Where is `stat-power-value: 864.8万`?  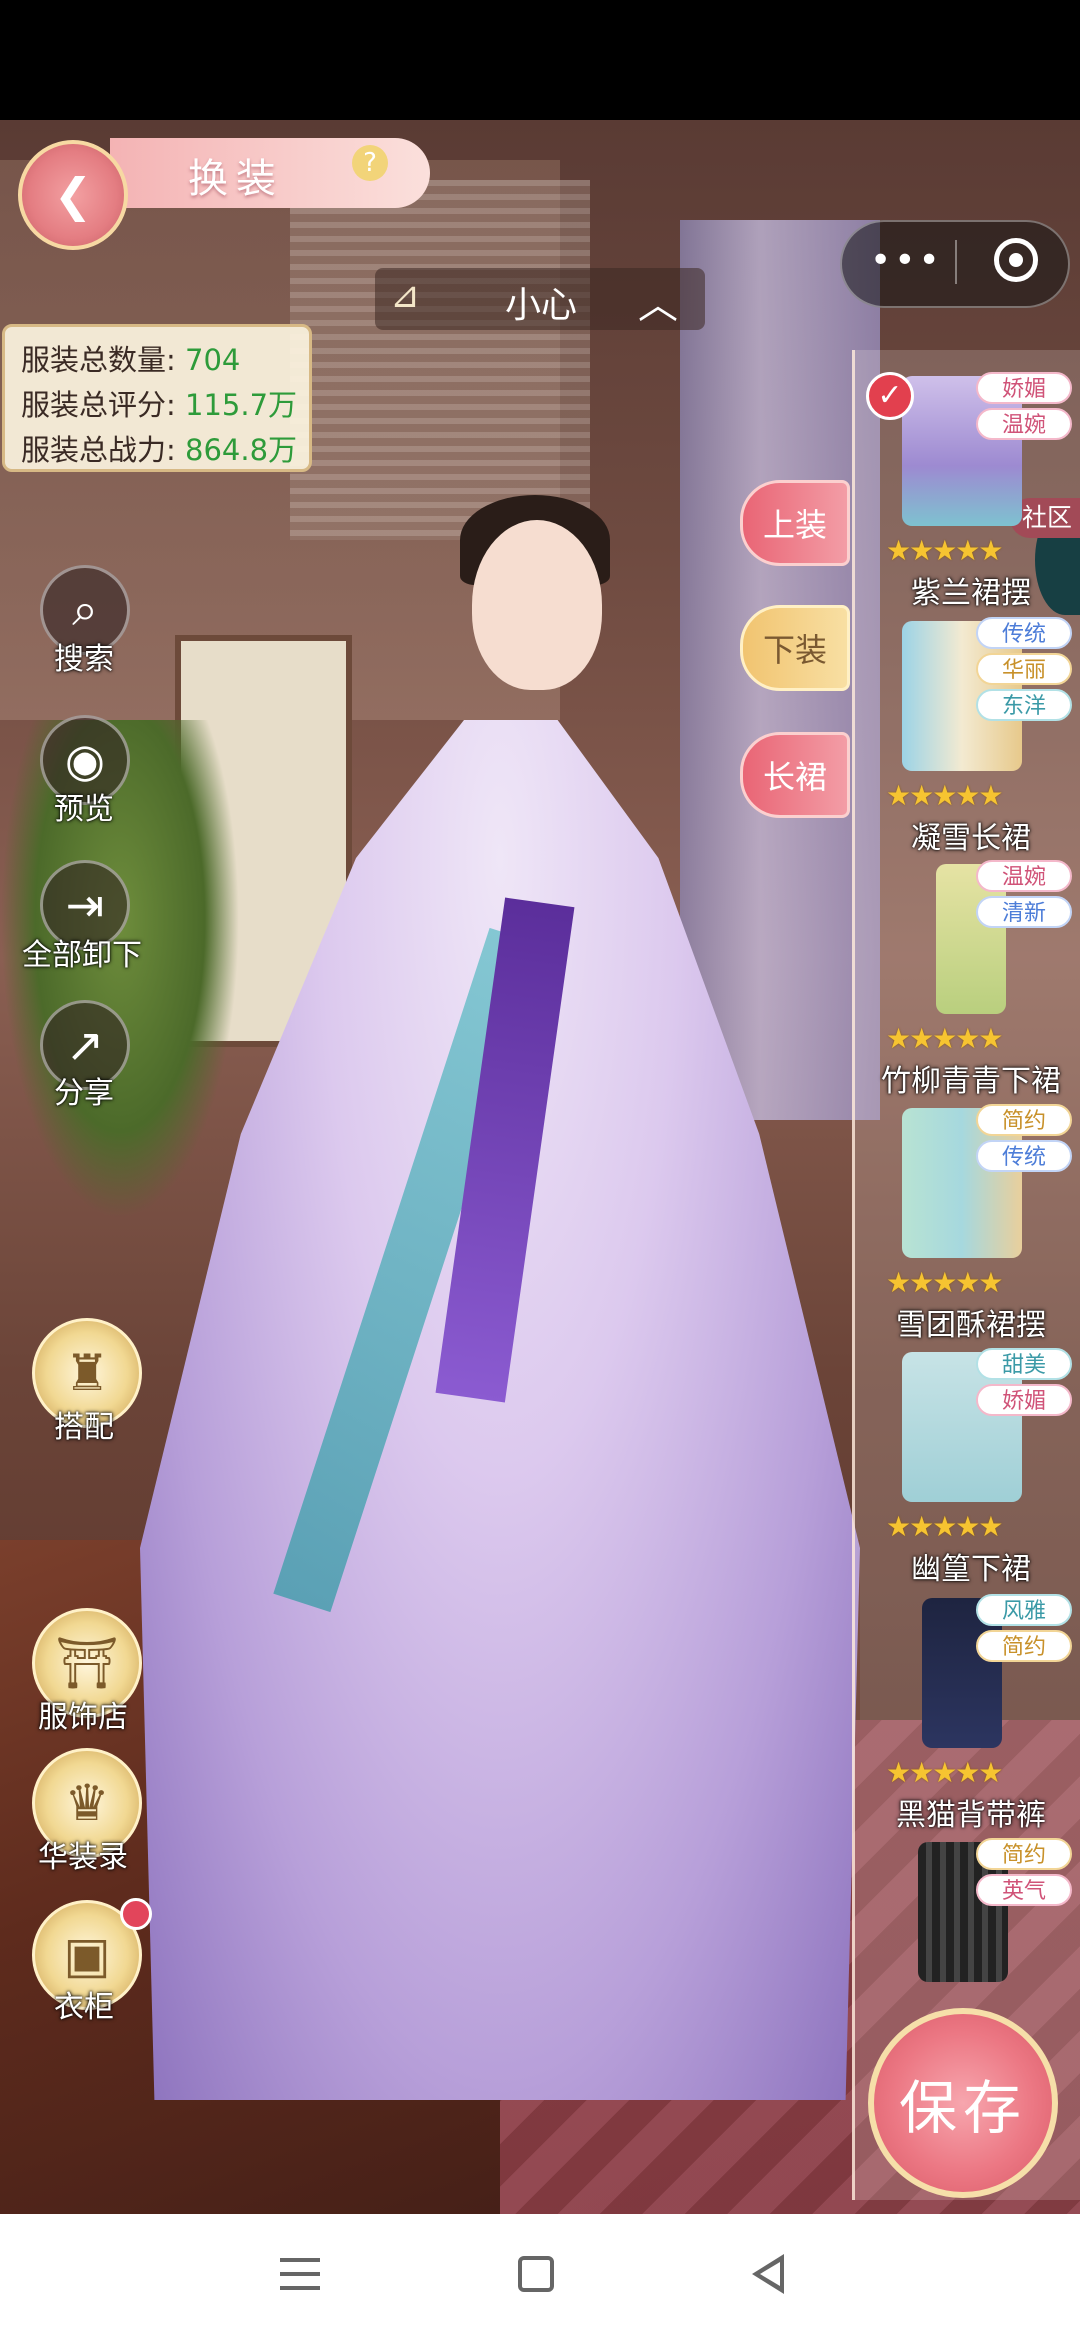 stat-power-value: 864.8万 is located at coordinates (241, 450).